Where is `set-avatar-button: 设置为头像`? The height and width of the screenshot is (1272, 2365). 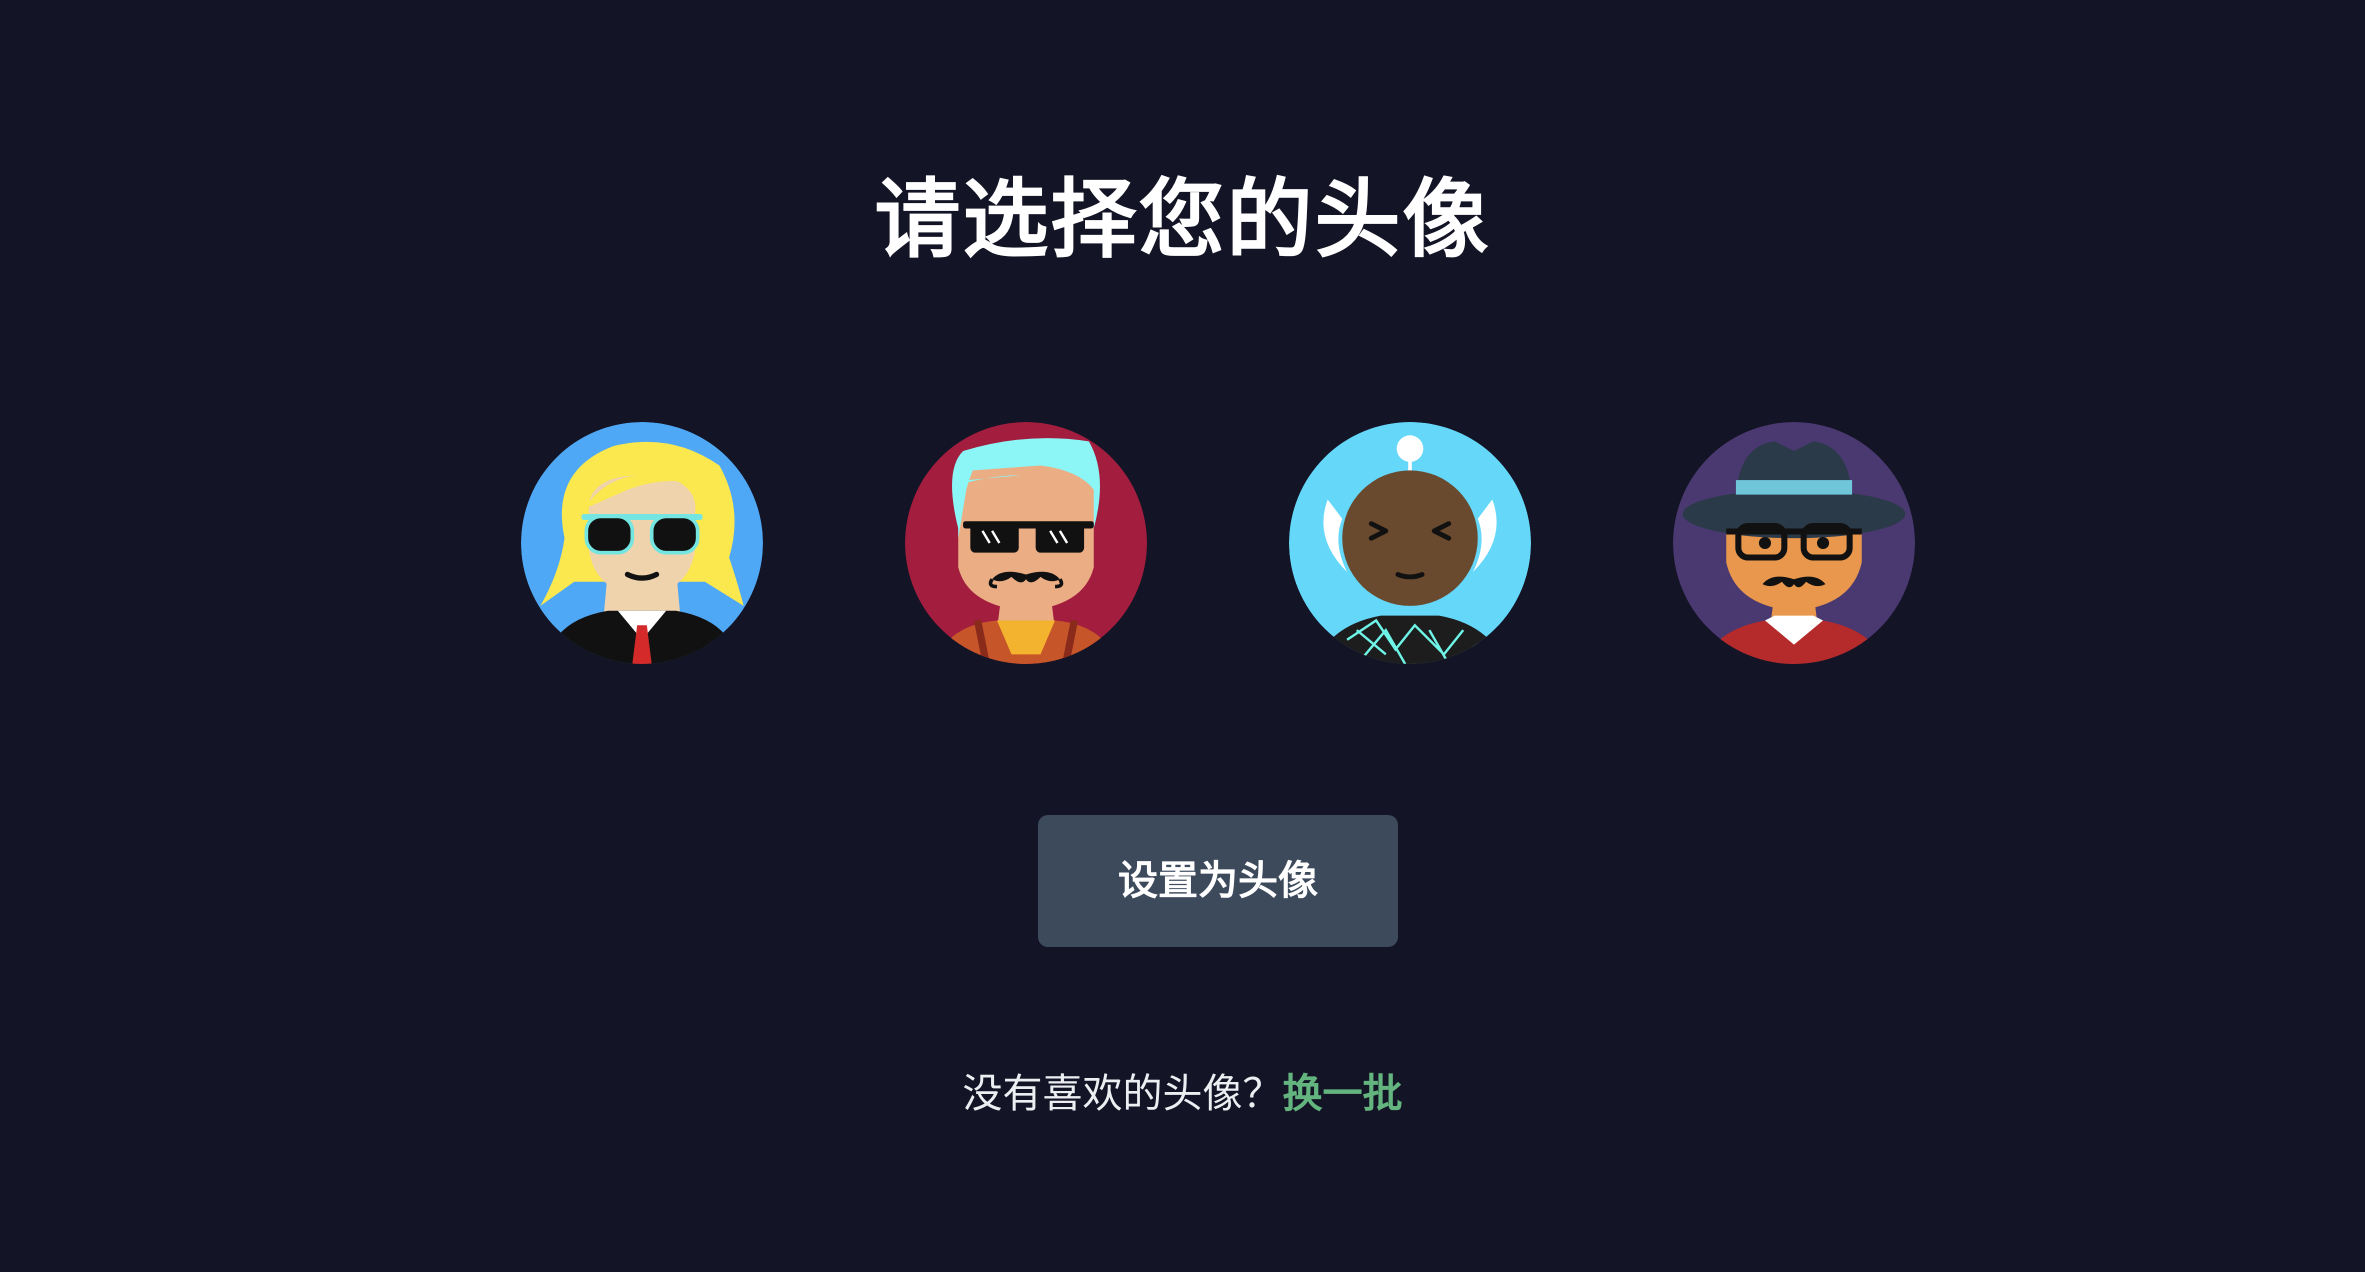 set-avatar-button: 设置为头像 is located at coordinates (1218, 881).